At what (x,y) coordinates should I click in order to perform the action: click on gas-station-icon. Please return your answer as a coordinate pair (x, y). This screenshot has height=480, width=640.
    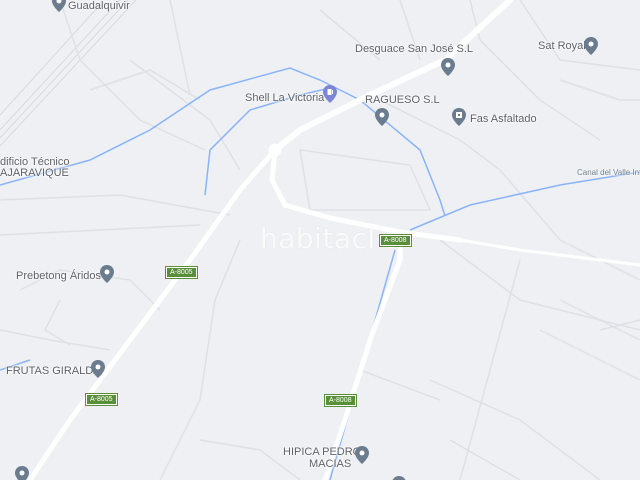
    Looking at the image, I should click on (330, 94).